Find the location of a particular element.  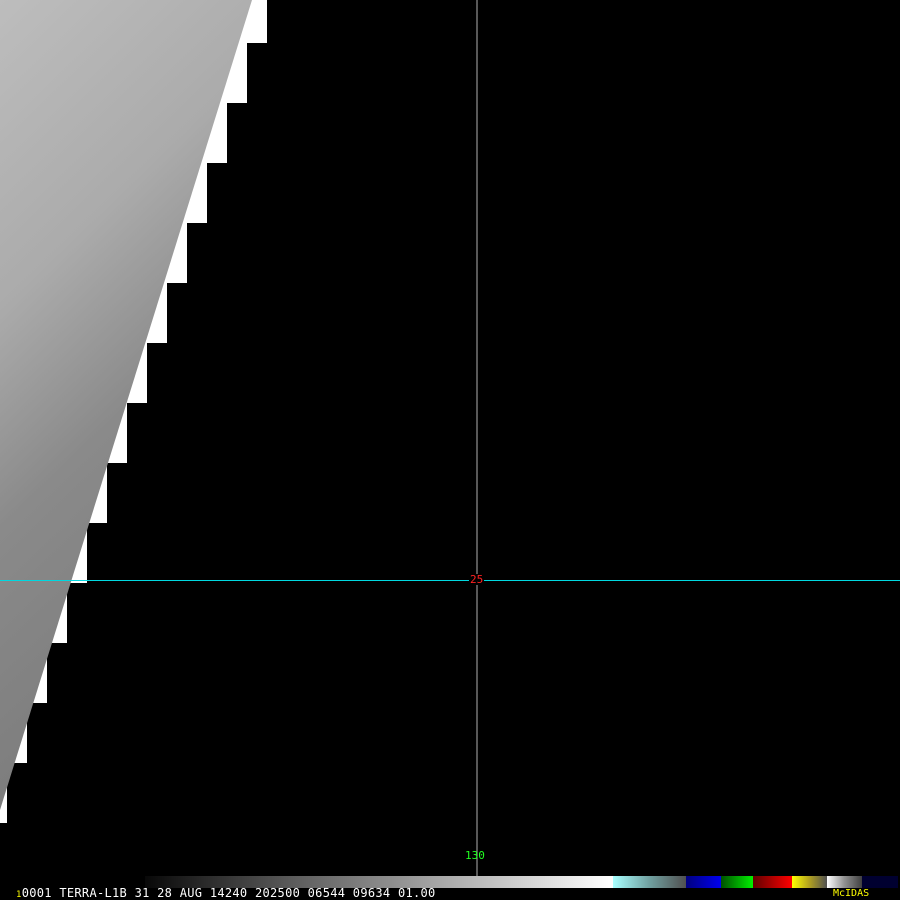

latitude-label: 25 is located at coordinates (477, 579).